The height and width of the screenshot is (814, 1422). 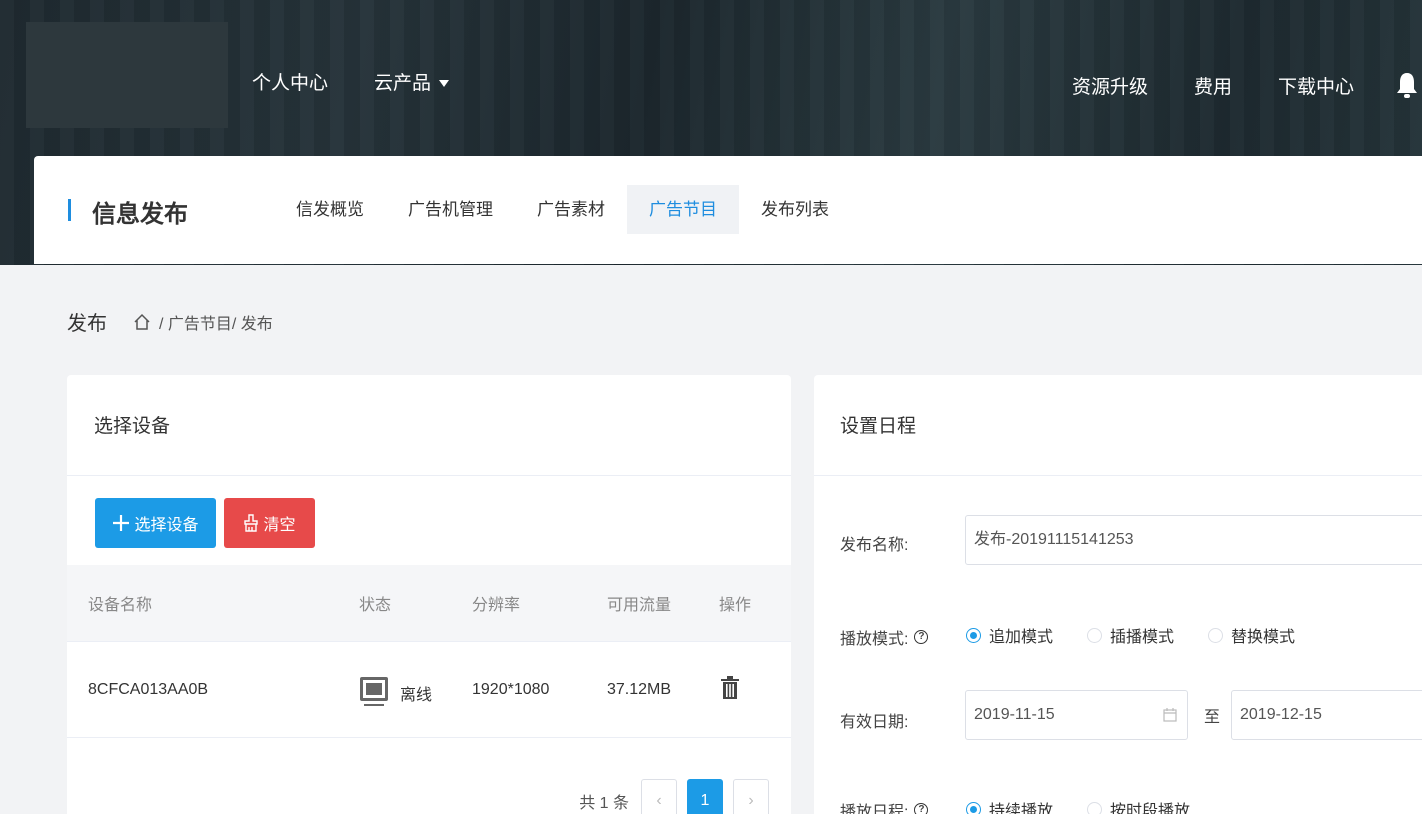 I want to click on clear-button: 清空, so click(x=269, y=523).